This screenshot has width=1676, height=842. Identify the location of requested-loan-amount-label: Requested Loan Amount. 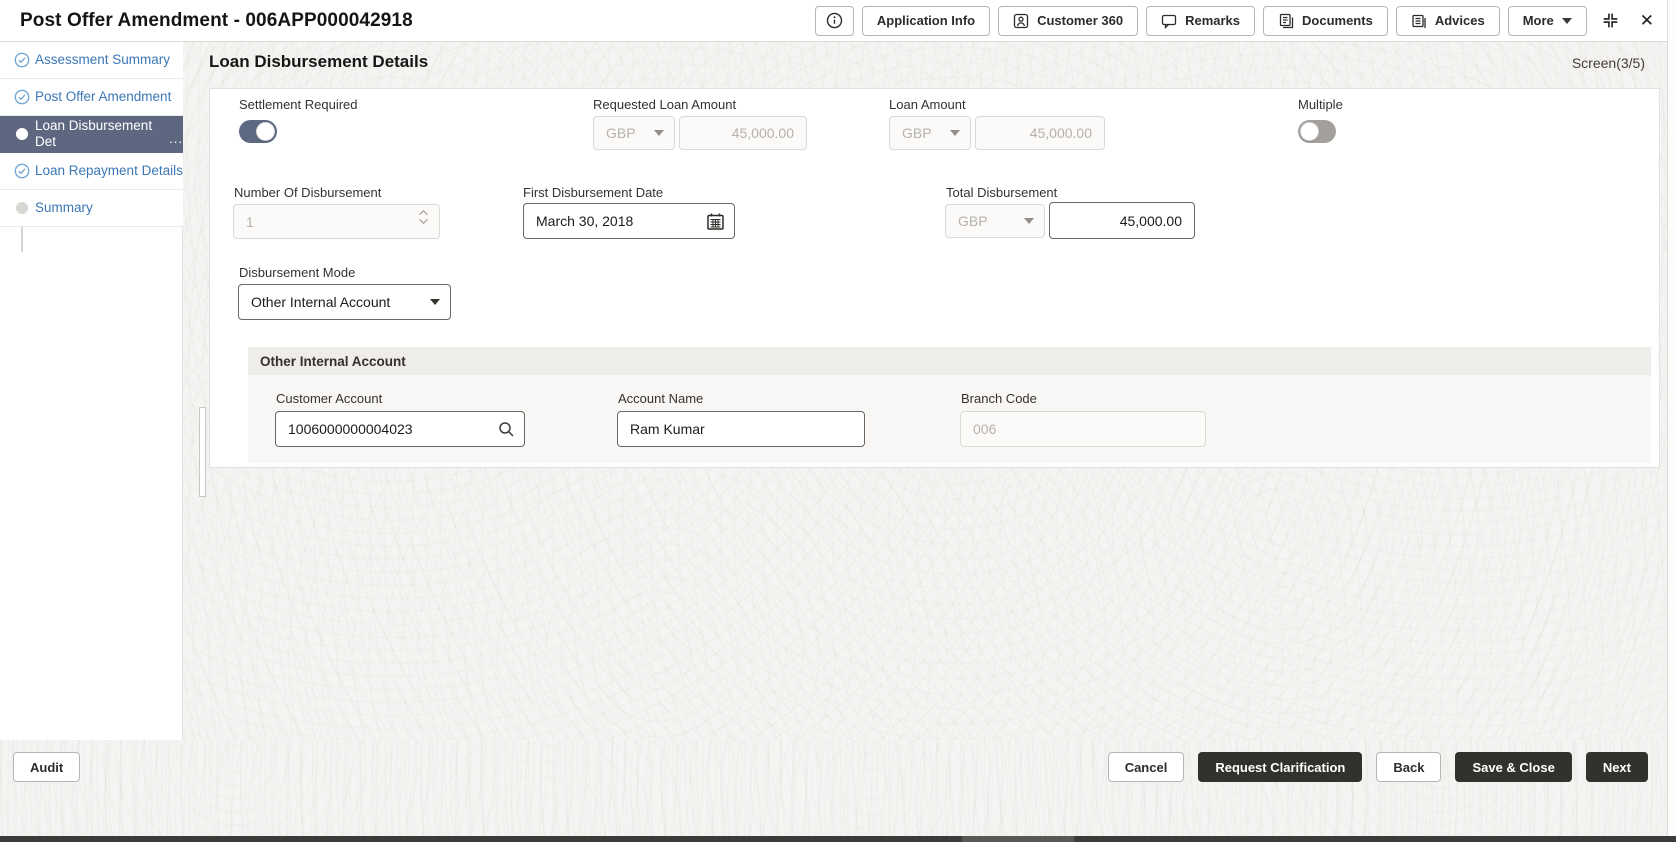
(665, 104).